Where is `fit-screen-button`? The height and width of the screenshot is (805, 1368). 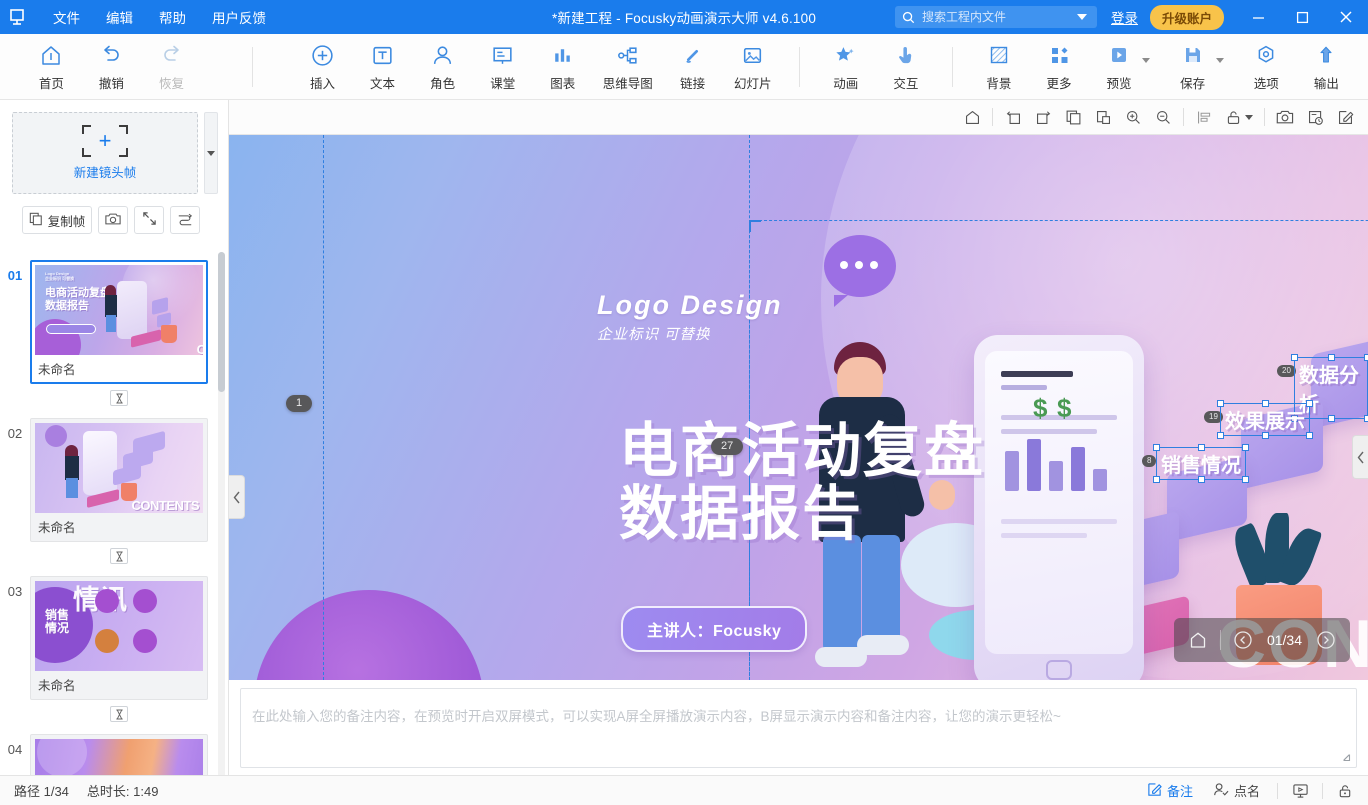 fit-screen-button is located at coordinates (149, 220).